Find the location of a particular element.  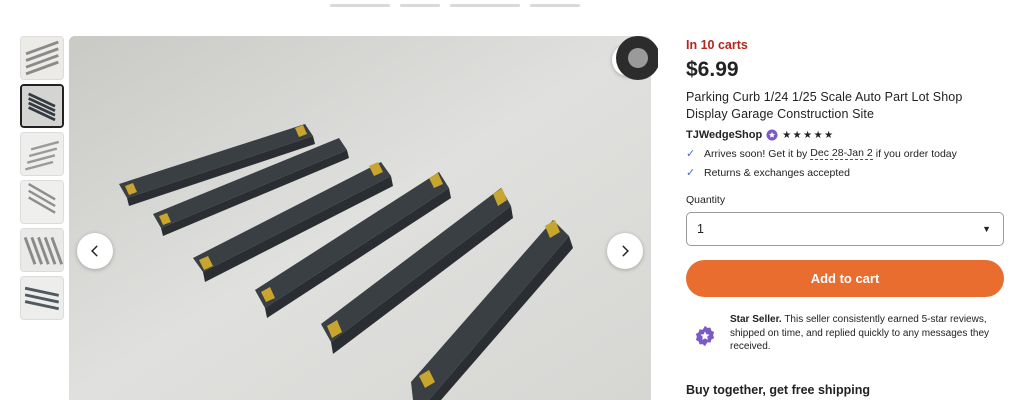

returns-info: ✓ Returns & exchanges accepted is located at coordinates (845, 173).